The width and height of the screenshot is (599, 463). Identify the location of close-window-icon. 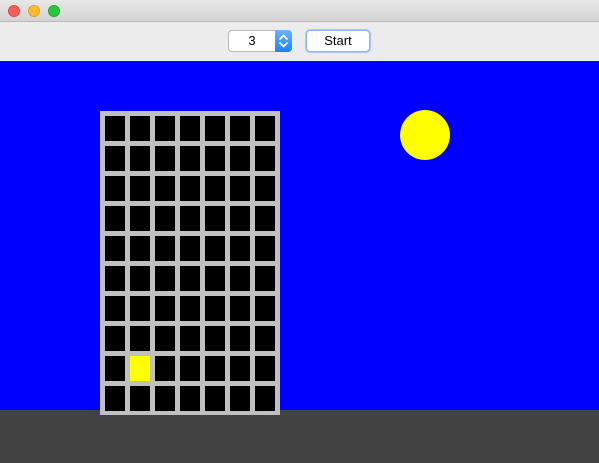
(14, 11).